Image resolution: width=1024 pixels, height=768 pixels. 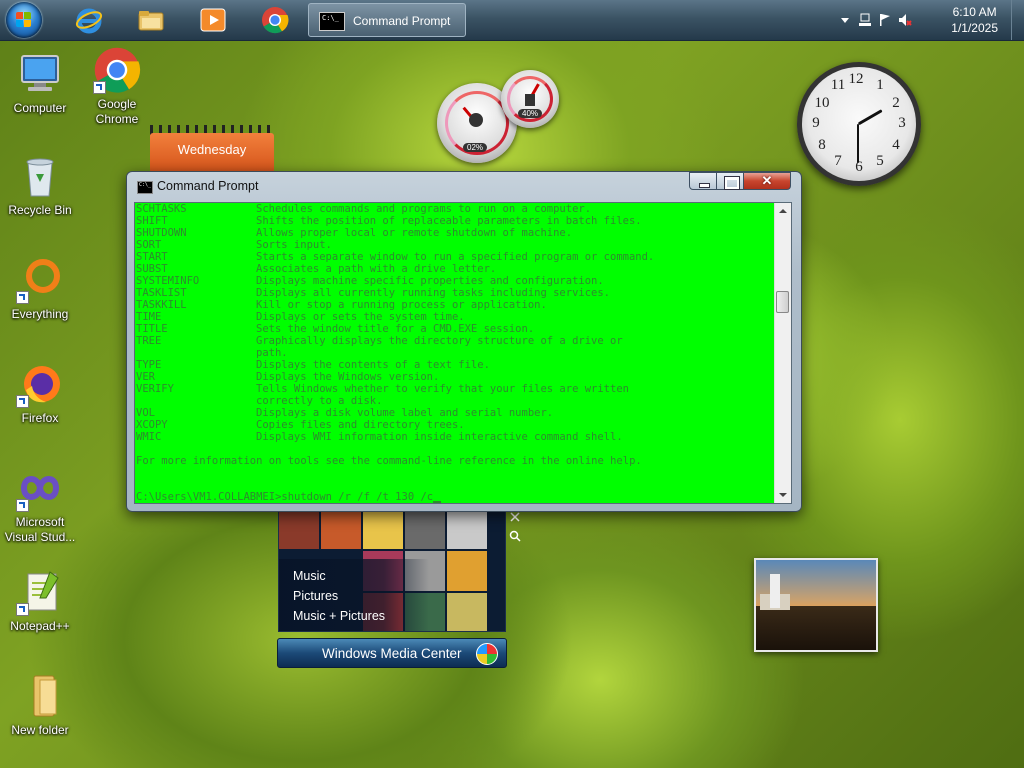 I want to click on media-center-title: Windows Media Center, so click(x=392, y=653).